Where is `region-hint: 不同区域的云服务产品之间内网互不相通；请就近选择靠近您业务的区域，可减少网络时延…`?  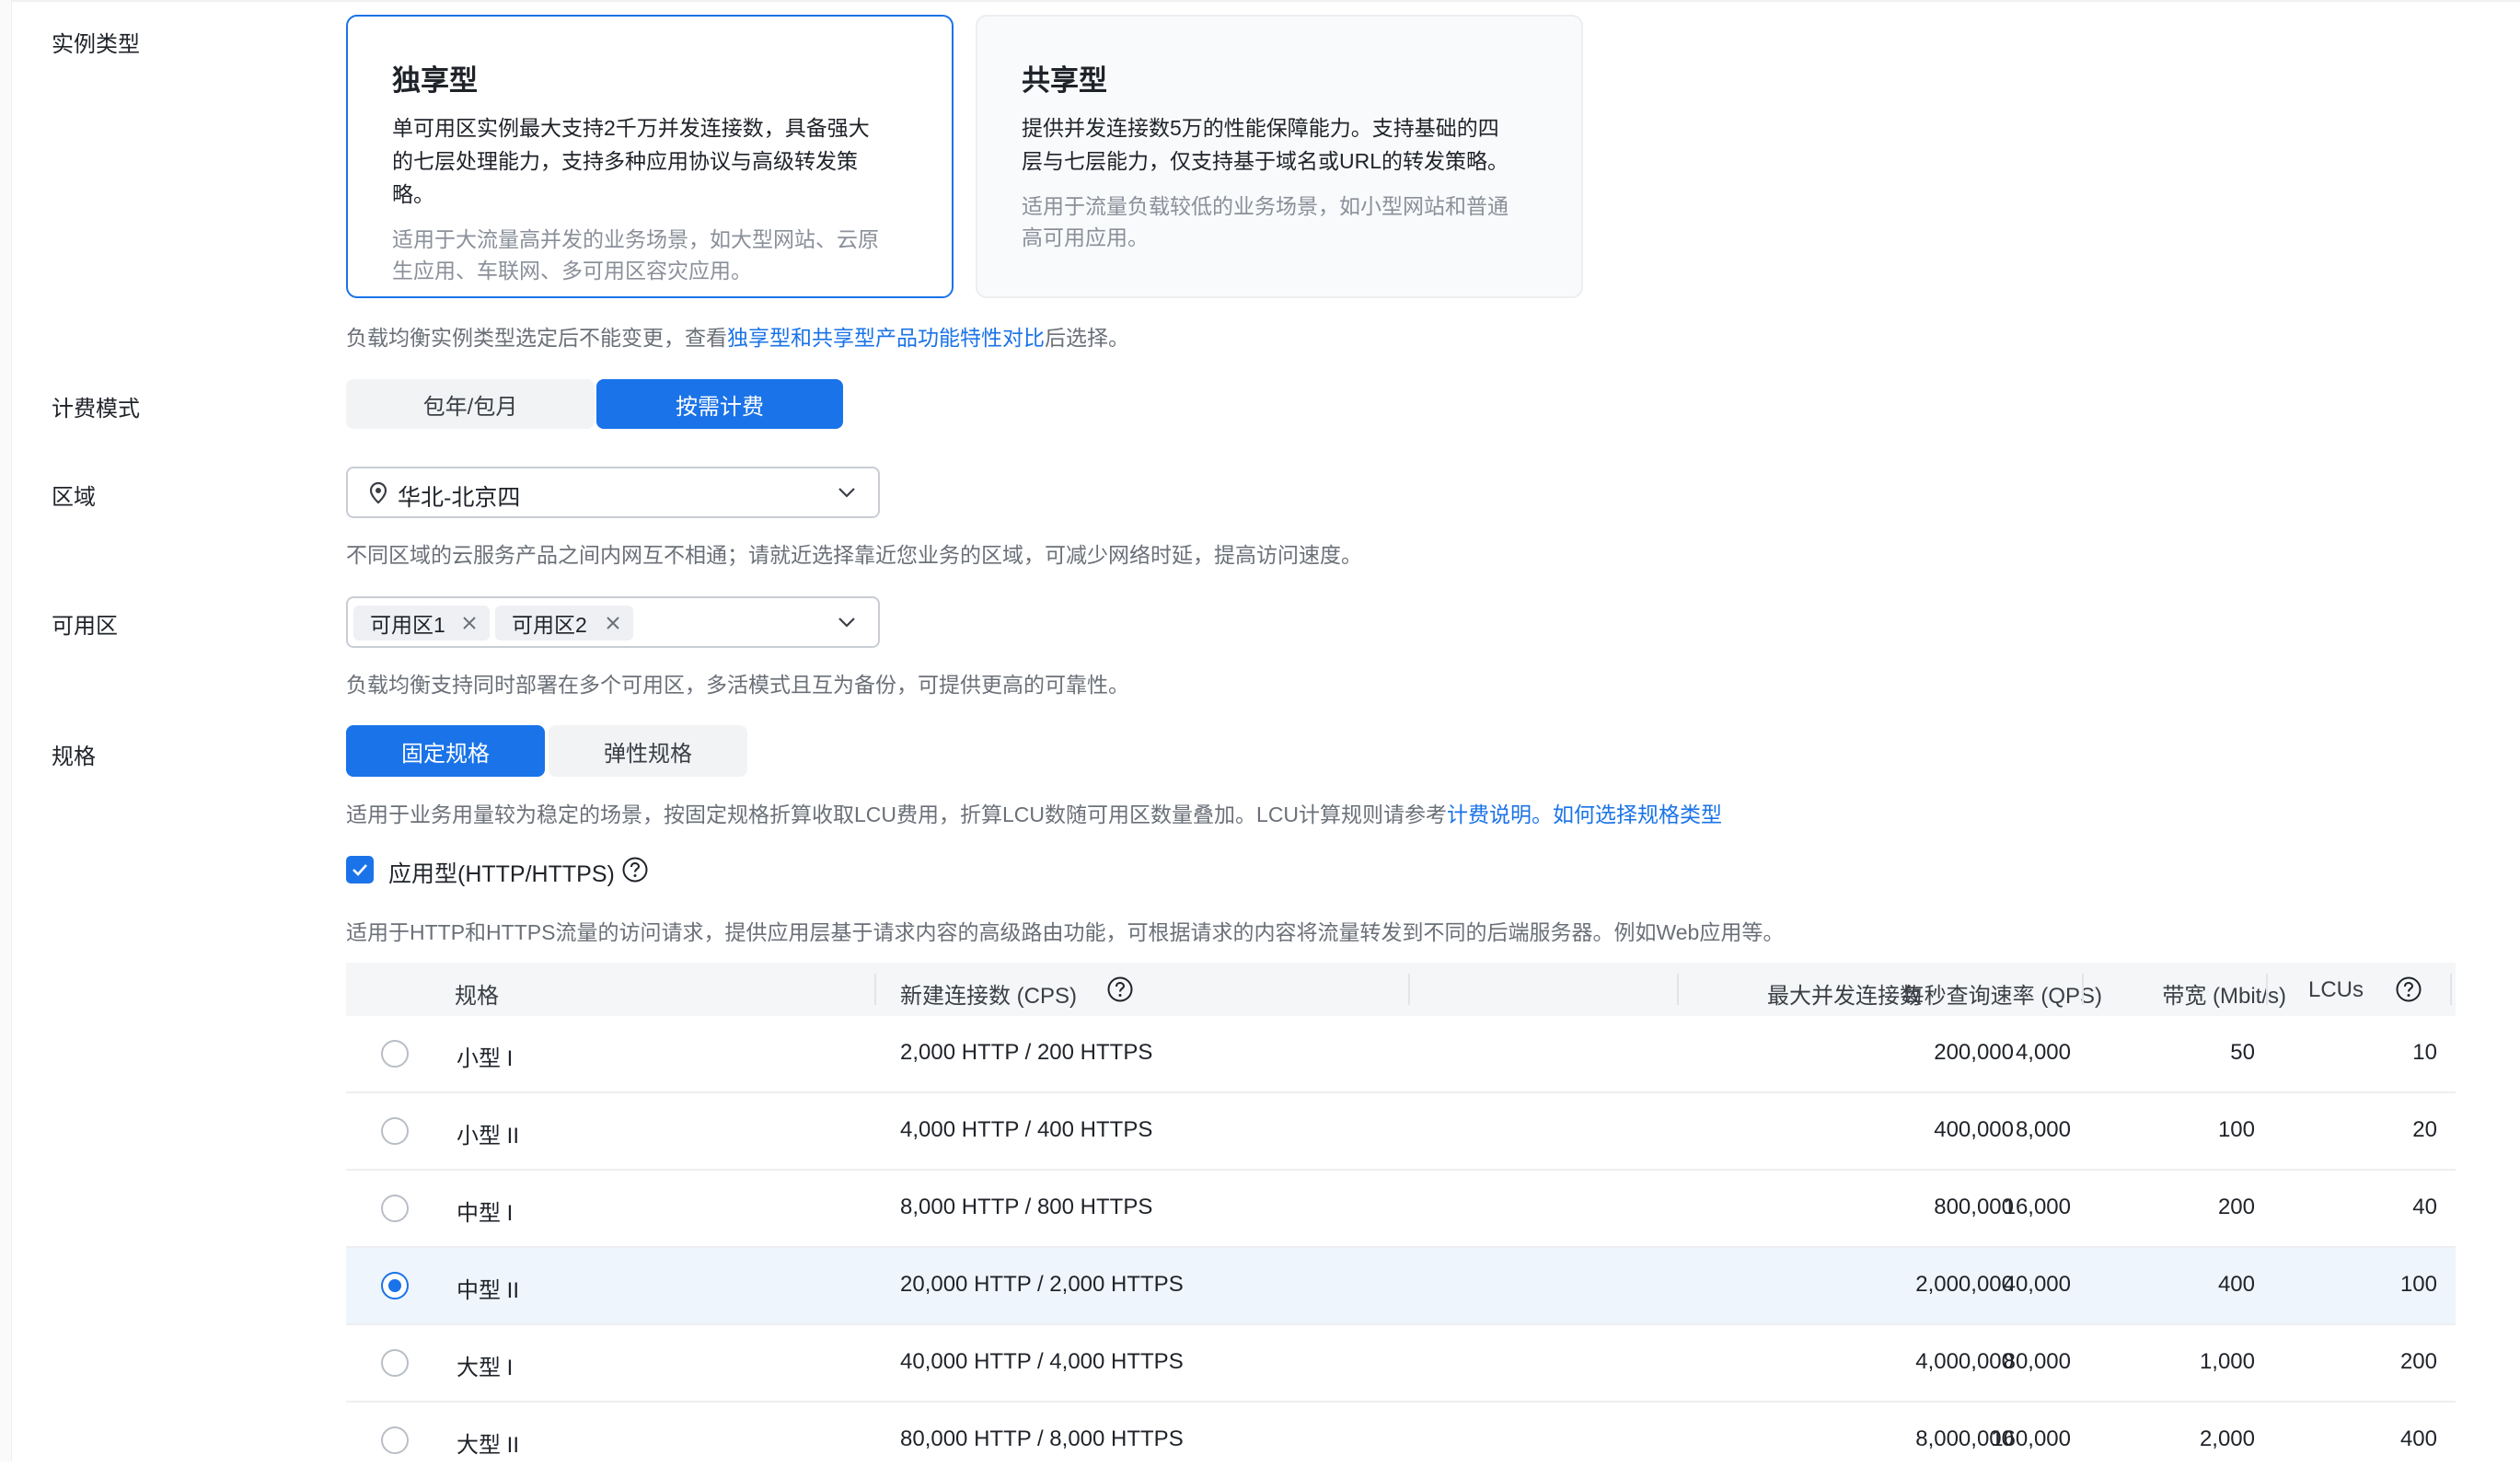
region-hint: 不同区域的云服务产品之间内网互不相通；请就近选择靠近您业务的区域，可减少网络时延… is located at coordinates (854, 555).